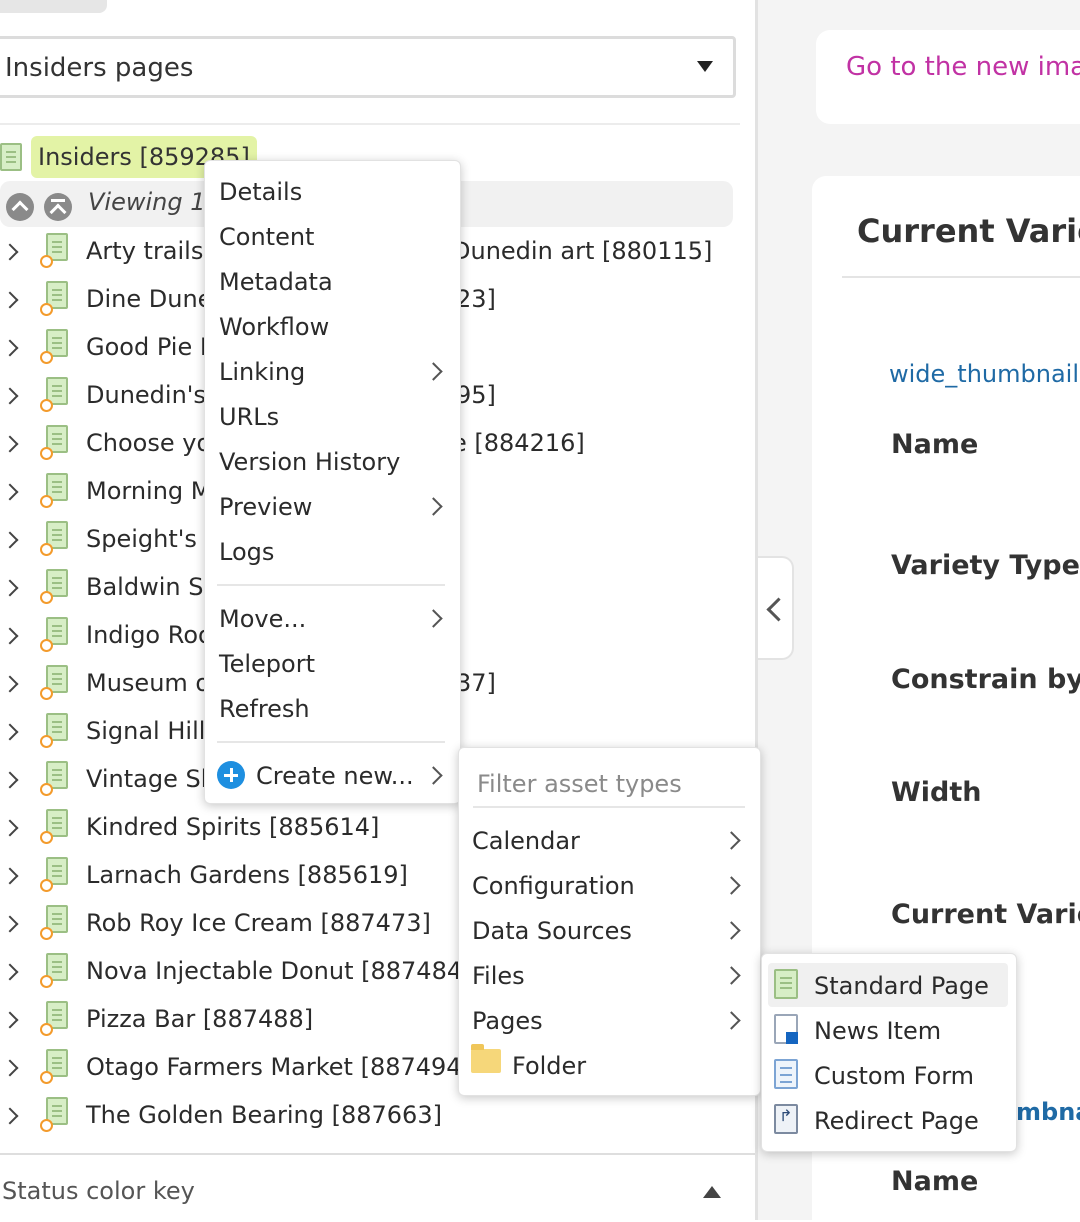 This screenshot has width=1080, height=1222. What do you see at coordinates (151, 347) in the screenshot?
I see `tree-row-label: Good Pie K` at bounding box center [151, 347].